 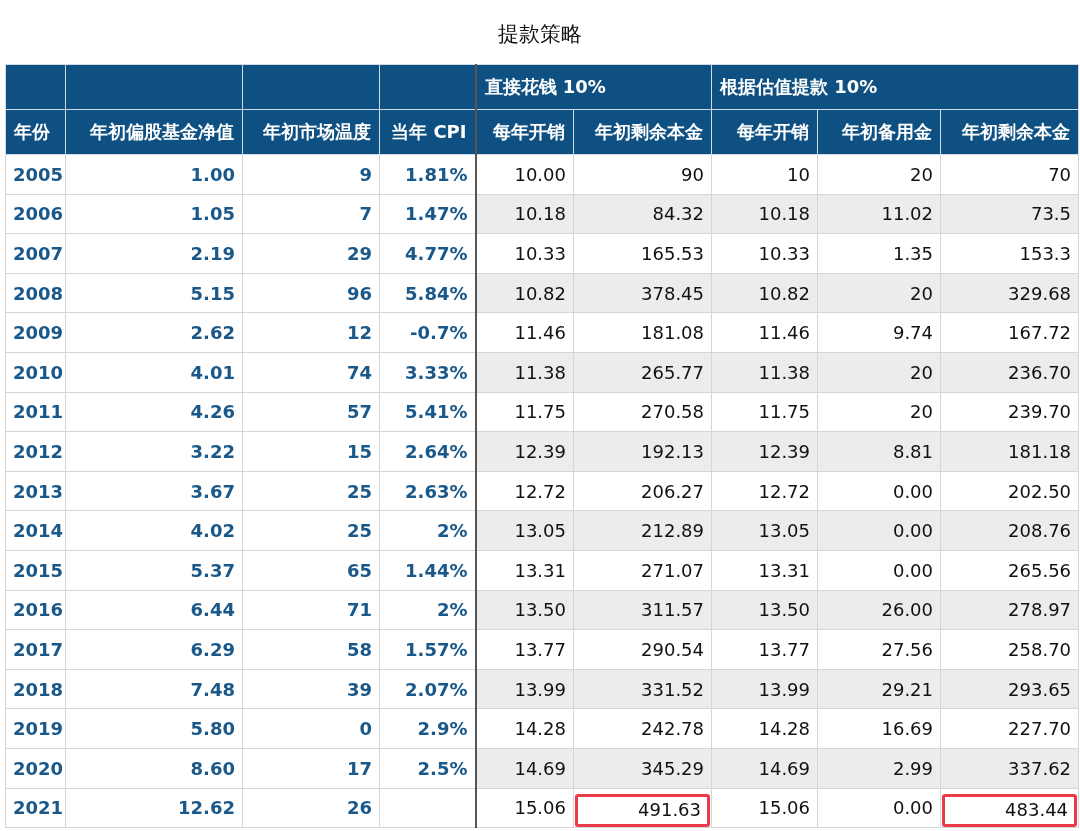 What do you see at coordinates (642, 811) in the screenshot?
I see `highlighted-cell: 491.63` at bounding box center [642, 811].